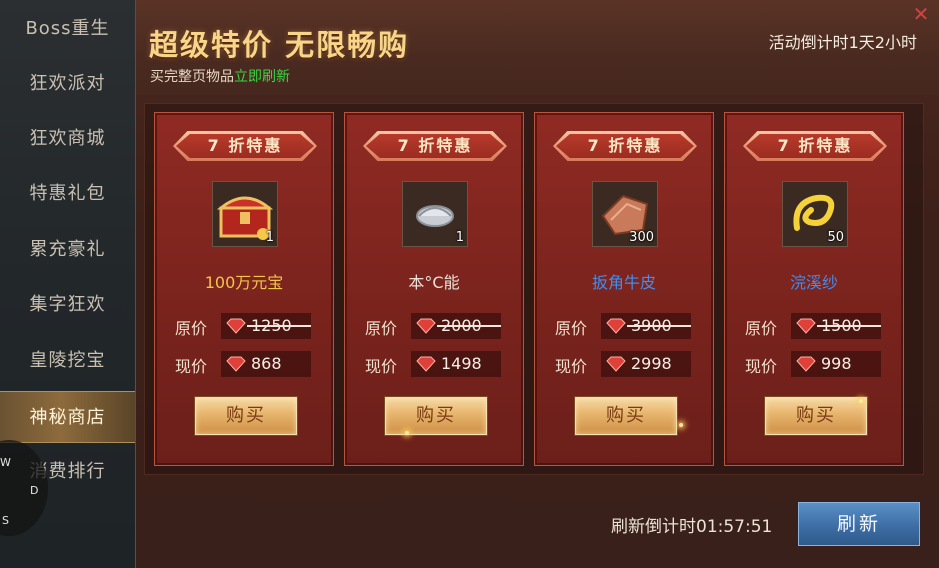 This screenshot has width=939, height=568. I want to click on current-price-row: 现价 2998, so click(625, 364).